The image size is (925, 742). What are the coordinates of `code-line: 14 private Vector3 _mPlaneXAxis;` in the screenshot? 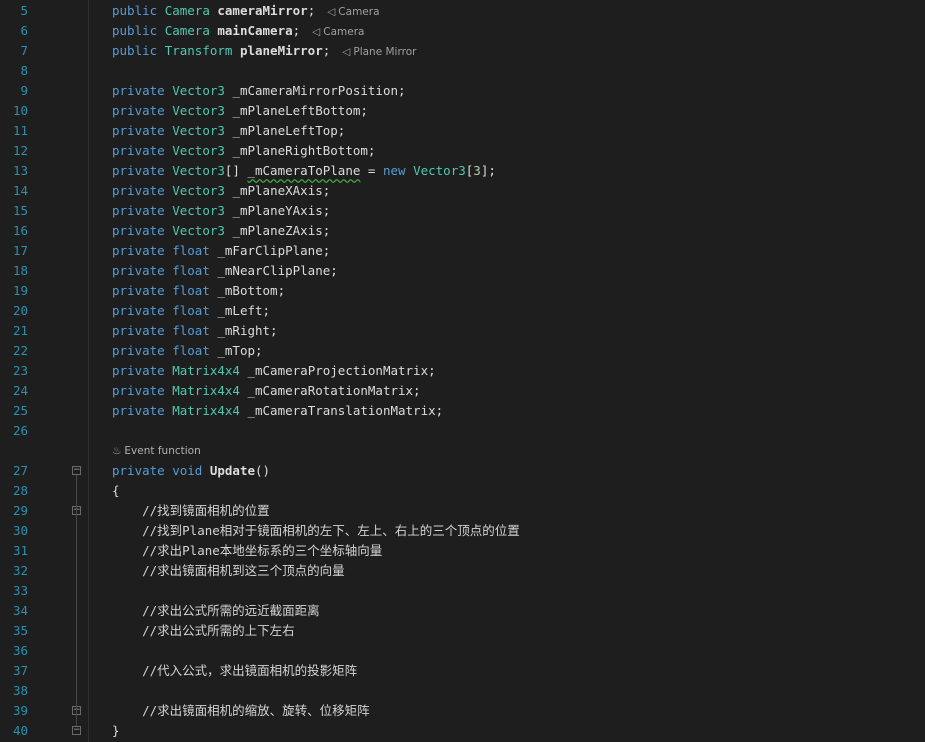 It's located at (462, 191).